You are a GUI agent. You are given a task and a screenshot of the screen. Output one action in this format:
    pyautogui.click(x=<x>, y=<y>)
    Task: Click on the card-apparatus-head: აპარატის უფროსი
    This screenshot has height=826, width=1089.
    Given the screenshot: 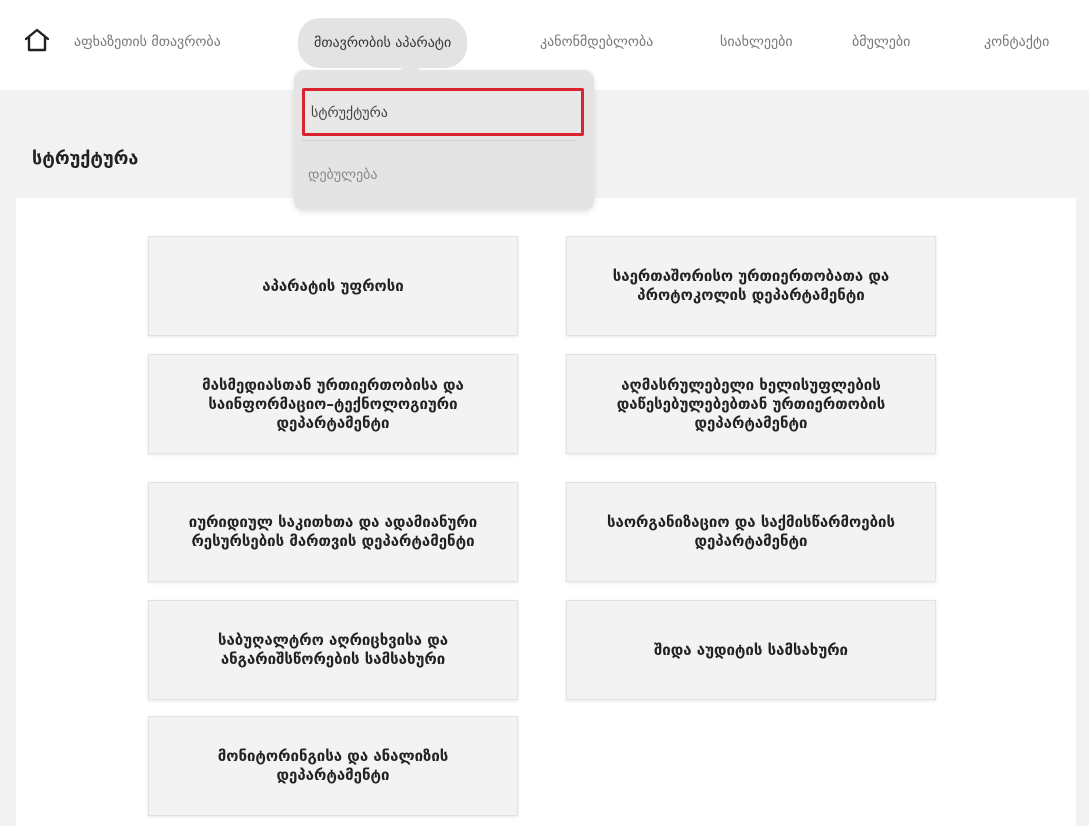 What is the action you would take?
    pyautogui.click(x=333, y=286)
    